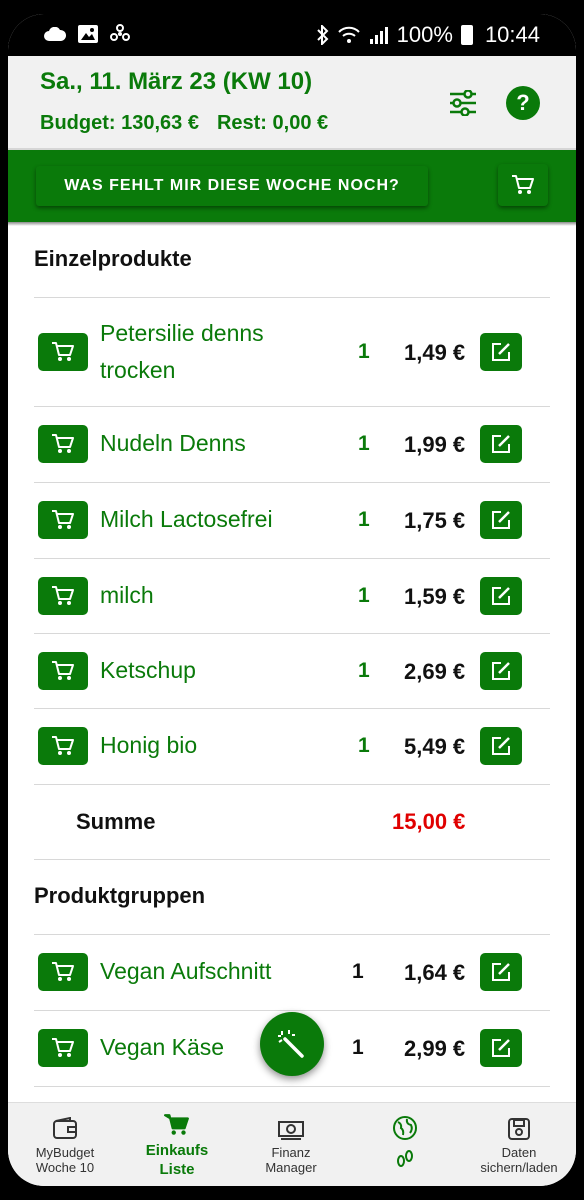  What do you see at coordinates (378, 35) in the screenshot?
I see `signal-icon` at bounding box center [378, 35].